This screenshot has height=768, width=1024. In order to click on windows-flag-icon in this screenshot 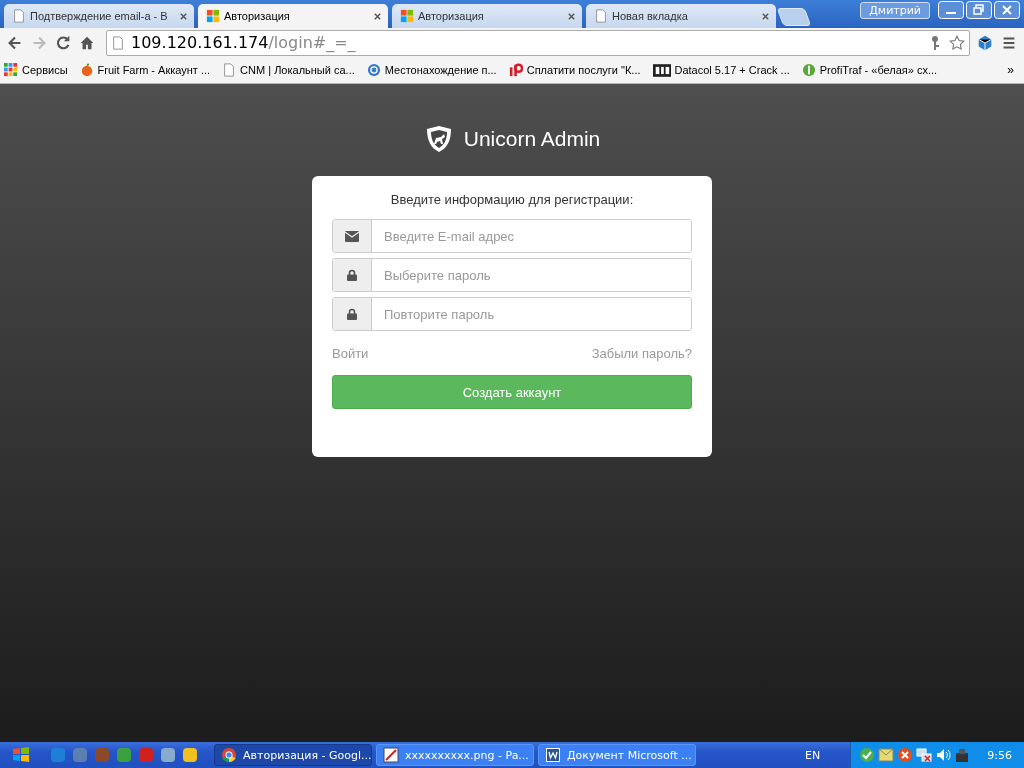, I will do `click(21, 755)`.